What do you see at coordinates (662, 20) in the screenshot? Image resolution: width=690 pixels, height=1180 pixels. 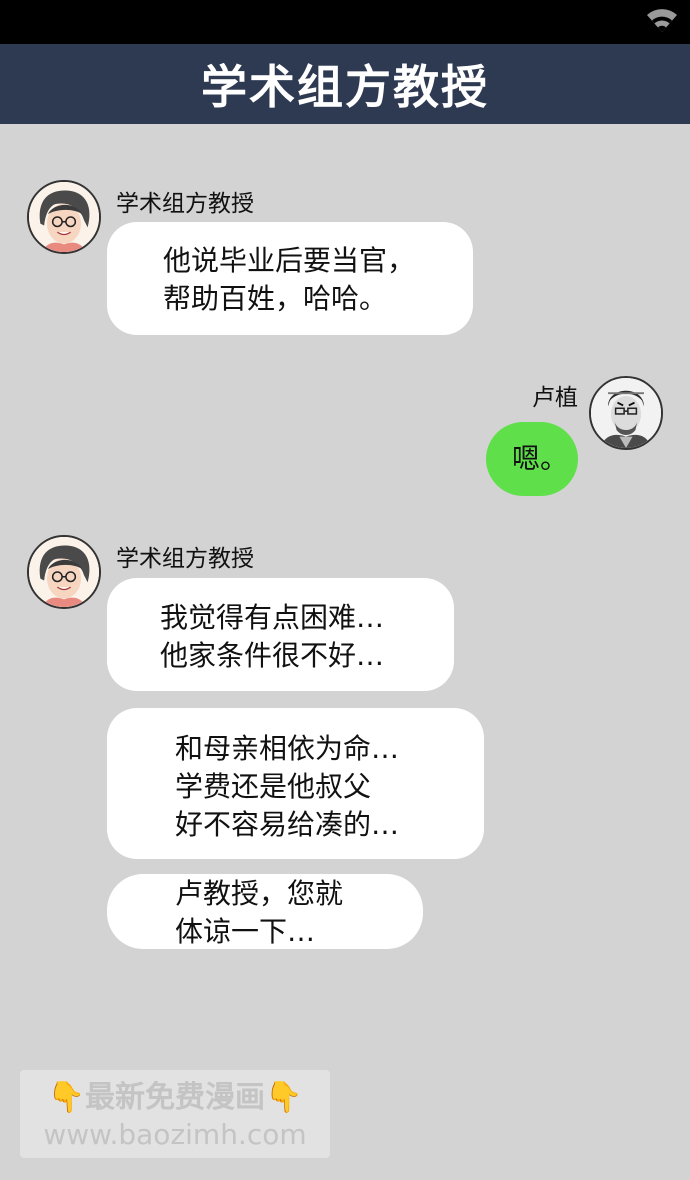 I see `wifi-icon` at bounding box center [662, 20].